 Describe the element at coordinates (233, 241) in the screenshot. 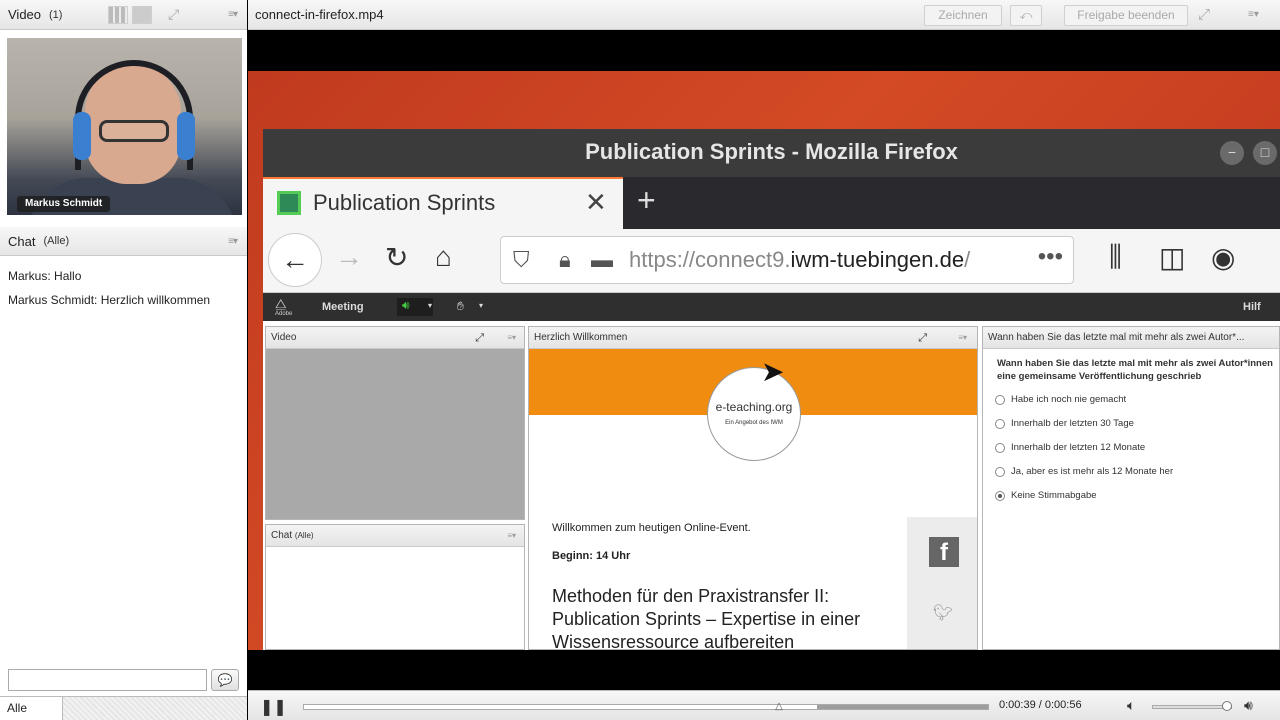

I see `chat-pod-menu-icon: ≡▾` at that location.